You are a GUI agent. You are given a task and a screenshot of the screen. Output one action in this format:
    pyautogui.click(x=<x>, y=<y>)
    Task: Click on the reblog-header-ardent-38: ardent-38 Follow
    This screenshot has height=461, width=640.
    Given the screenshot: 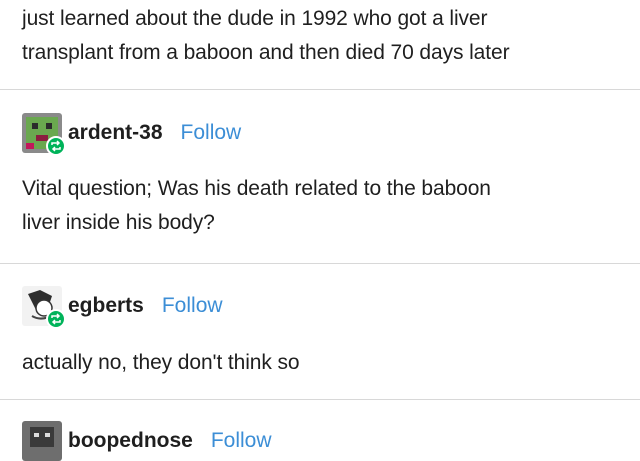 What is the action you would take?
    pyautogui.click(x=132, y=134)
    